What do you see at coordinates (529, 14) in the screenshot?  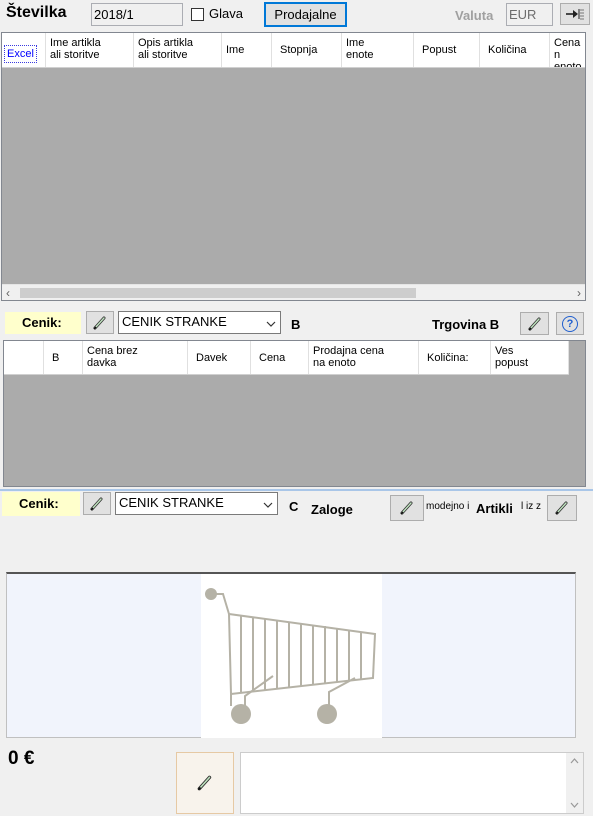 I see `valuta-field: EUR` at bounding box center [529, 14].